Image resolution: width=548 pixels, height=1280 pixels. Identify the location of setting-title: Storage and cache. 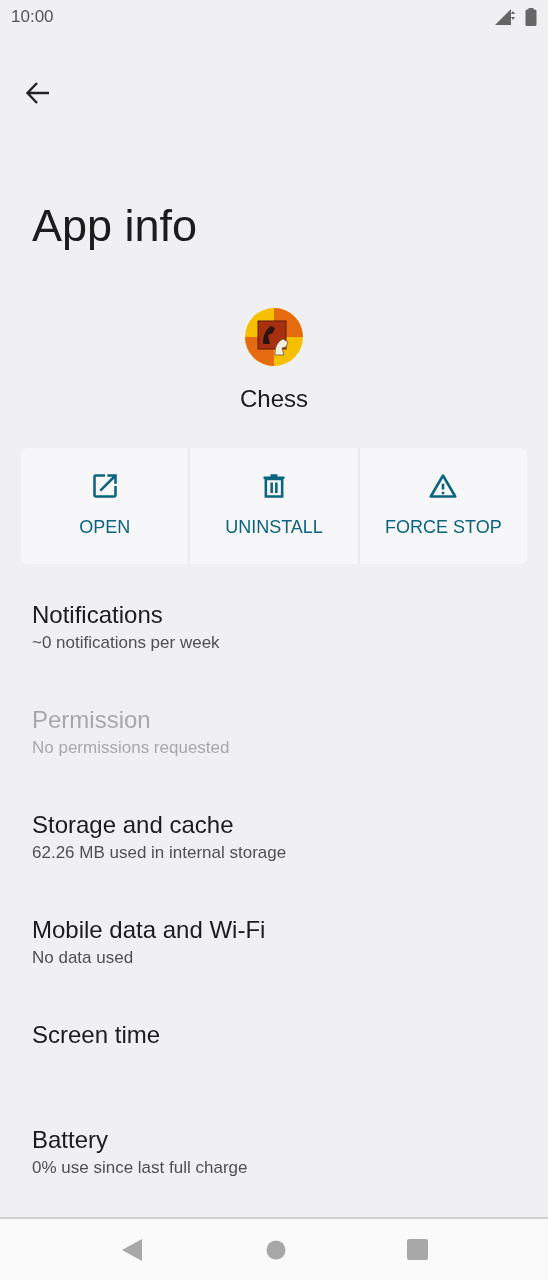
(133, 825).